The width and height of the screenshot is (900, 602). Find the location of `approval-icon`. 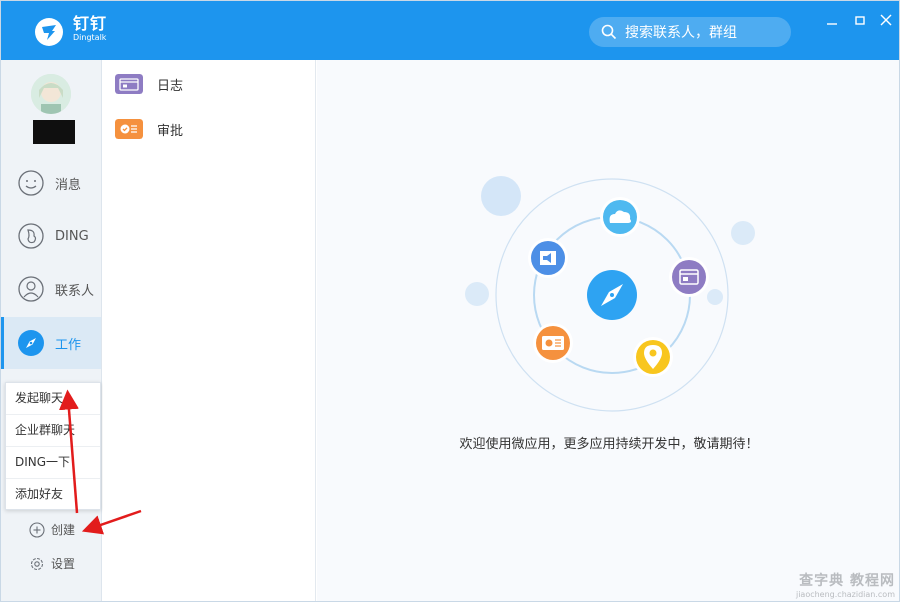

approval-icon is located at coordinates (129, 129).